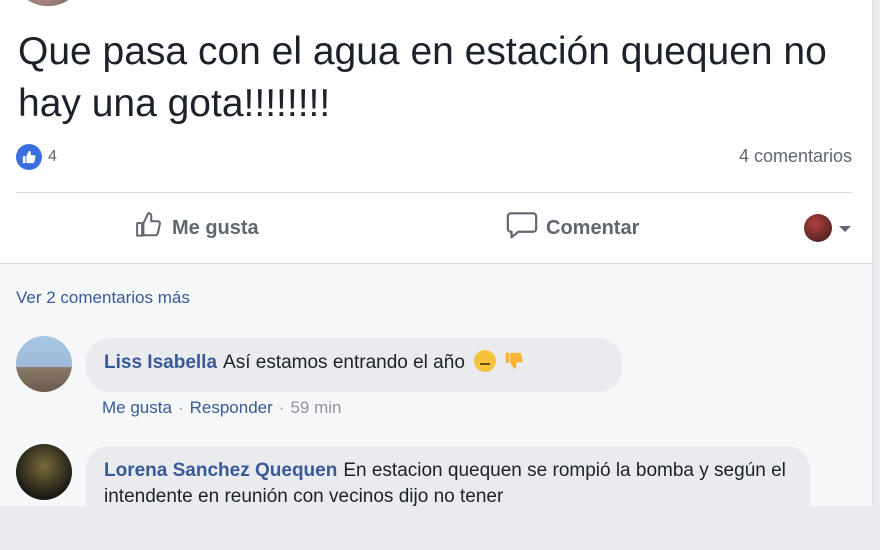 The height and width of the screenshot is (550, 880). I want to click on reactions-summary: 4, so click(36, 157).